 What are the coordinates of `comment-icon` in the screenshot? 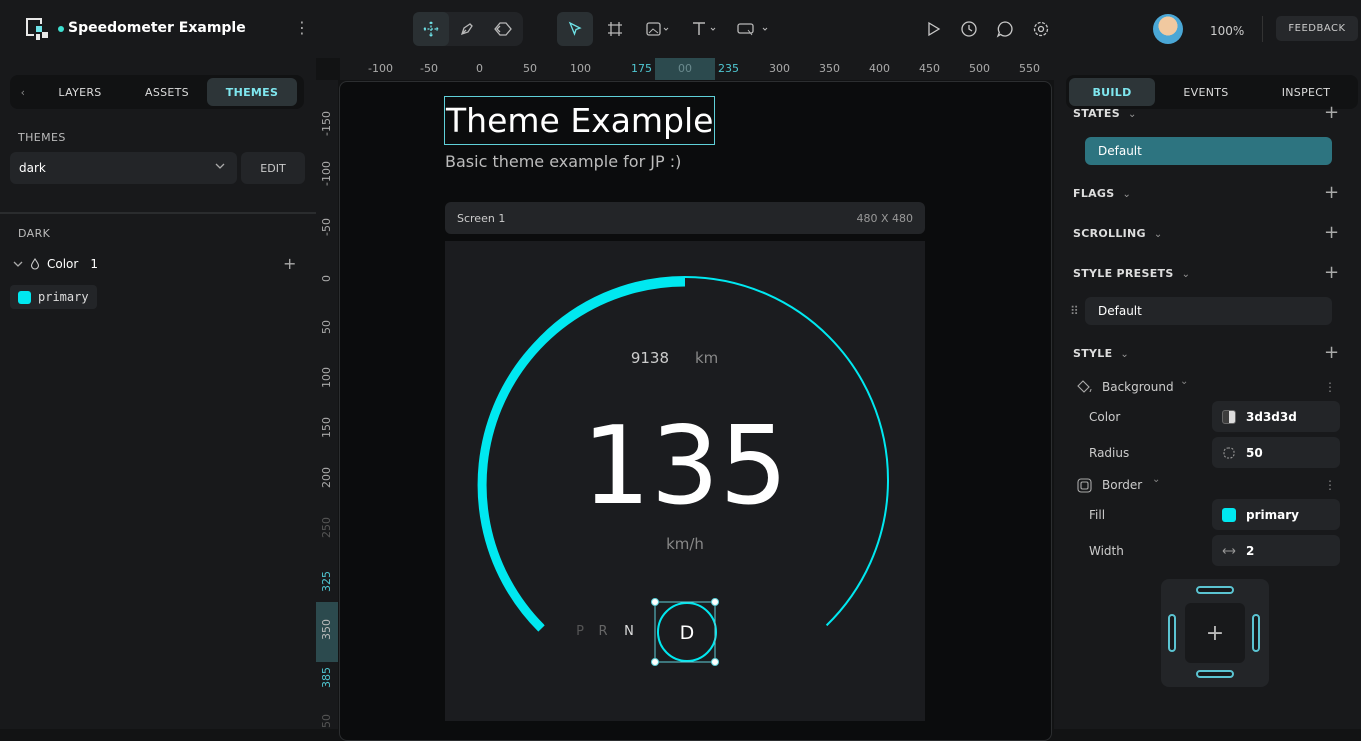 It's located at (1005, 29).